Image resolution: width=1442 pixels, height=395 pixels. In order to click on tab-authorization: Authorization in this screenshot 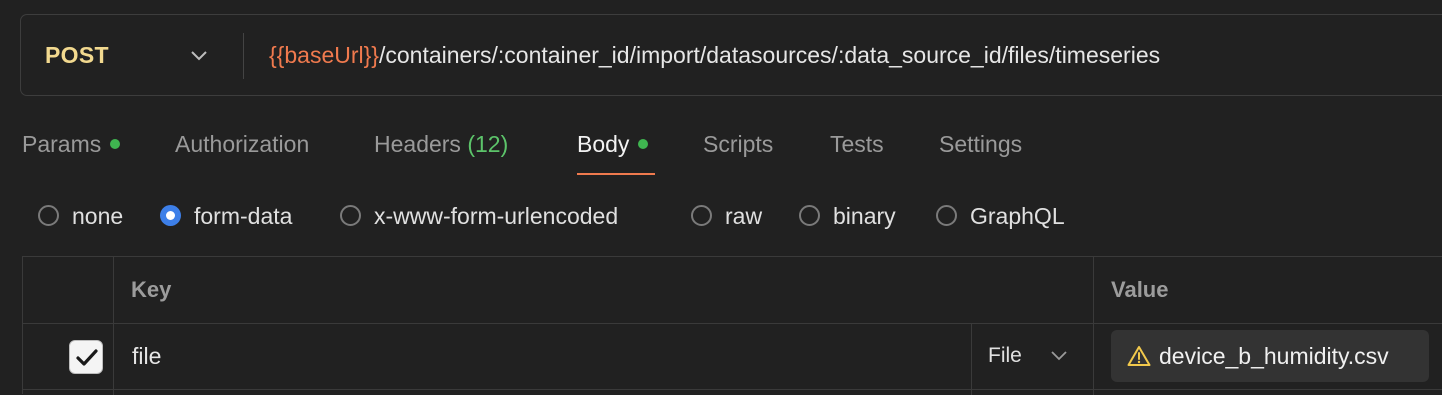, I will do `click(242, 146)`.